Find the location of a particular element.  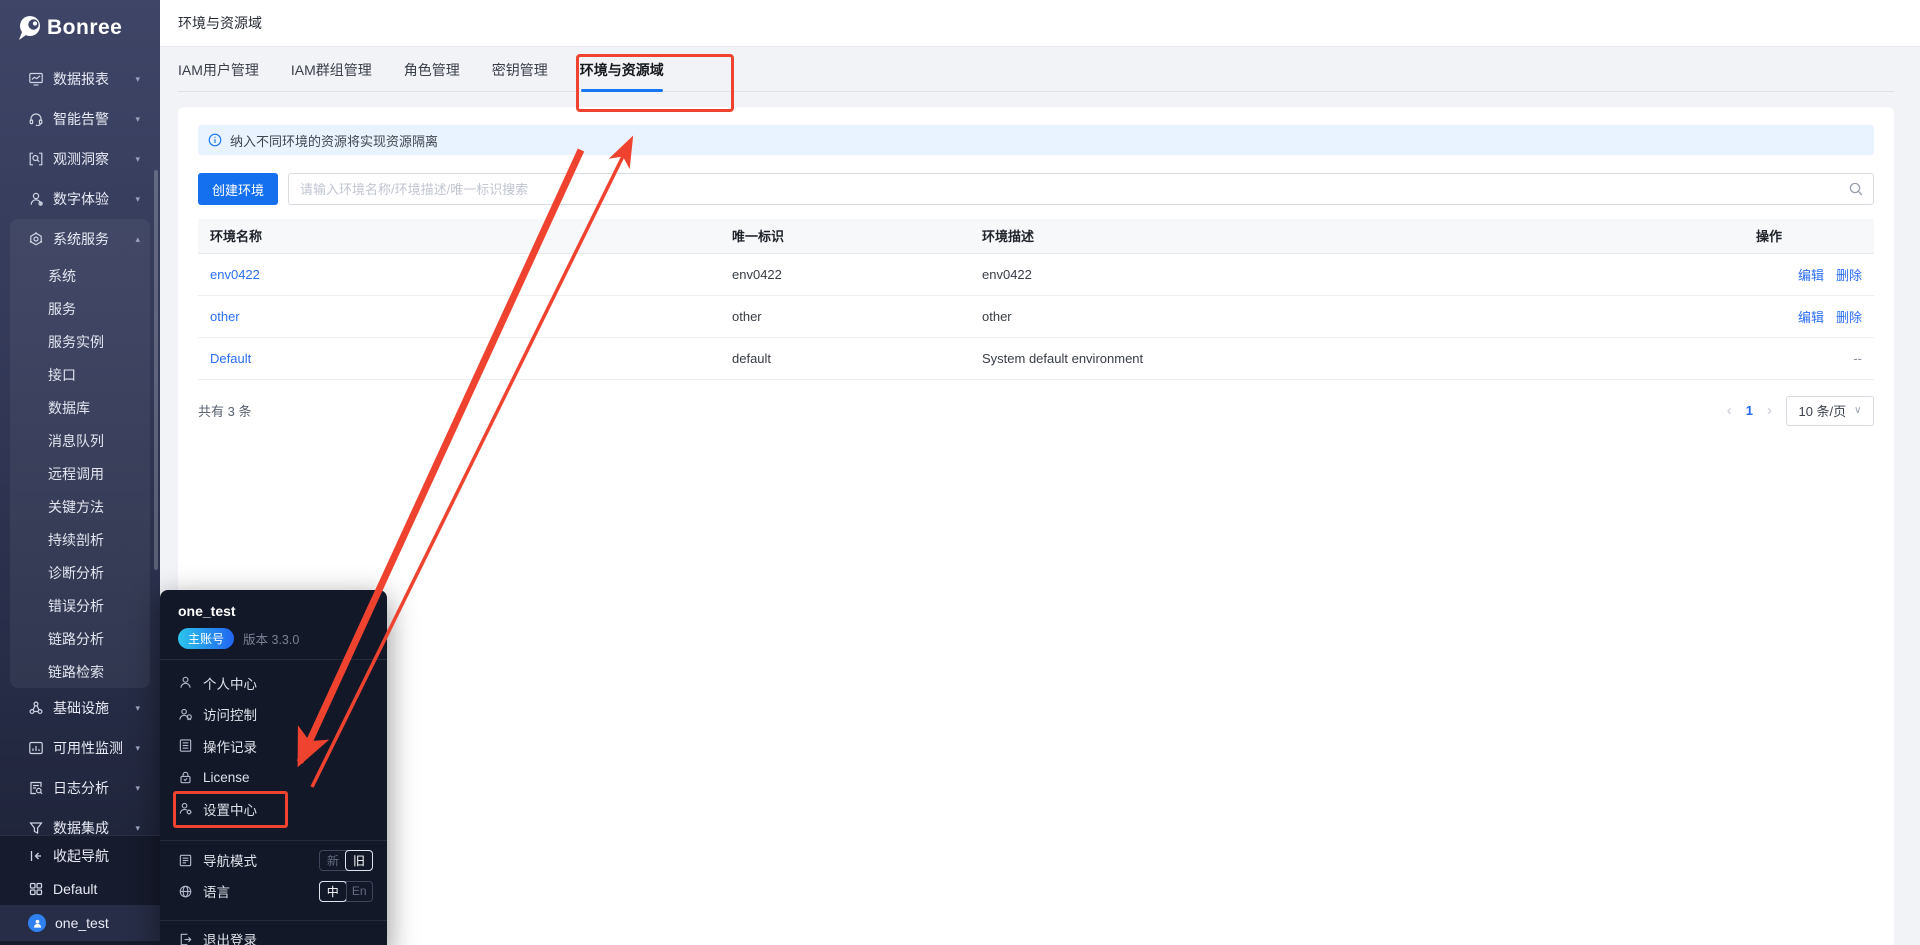

tab-roles: 角色管理 is located at coordinates (432, 70).